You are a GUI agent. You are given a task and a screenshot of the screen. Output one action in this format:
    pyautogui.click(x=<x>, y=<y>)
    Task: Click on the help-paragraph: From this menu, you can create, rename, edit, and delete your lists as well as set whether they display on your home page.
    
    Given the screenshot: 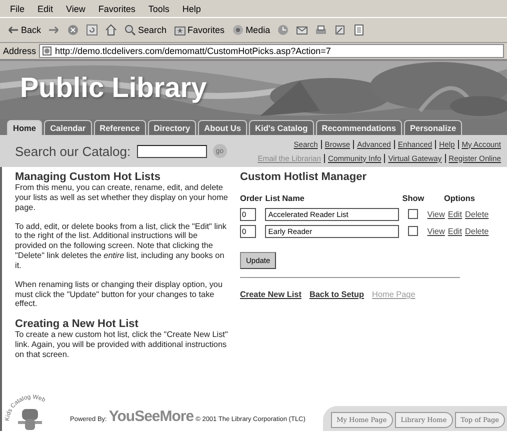 What is the action you would take?
    pyautogui.click(x=122, y=198)
    